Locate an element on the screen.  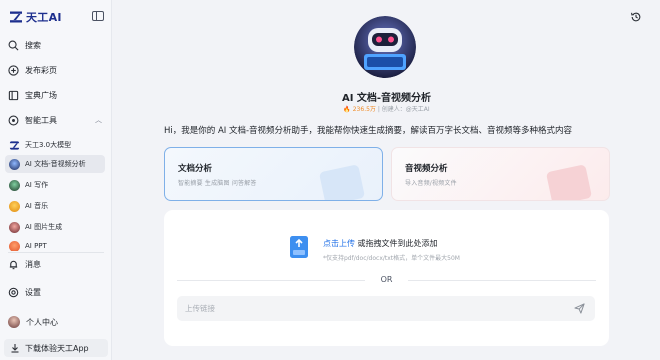
history-icon is located at coordinates (636, 17).